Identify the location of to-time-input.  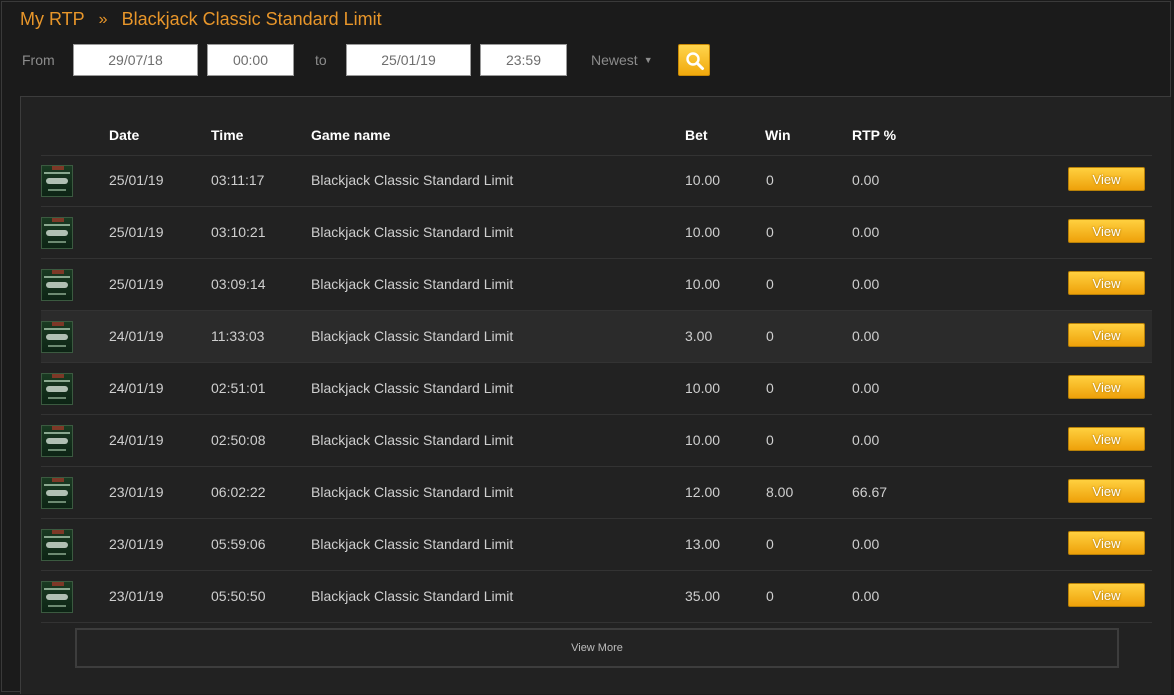
(523, 60).